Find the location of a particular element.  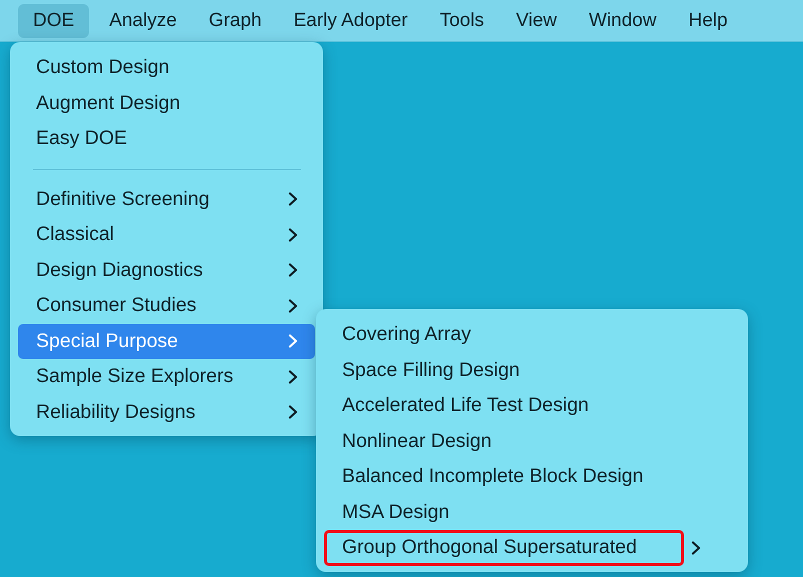

menu-bar-item: View is located at coordinates (536, 21).